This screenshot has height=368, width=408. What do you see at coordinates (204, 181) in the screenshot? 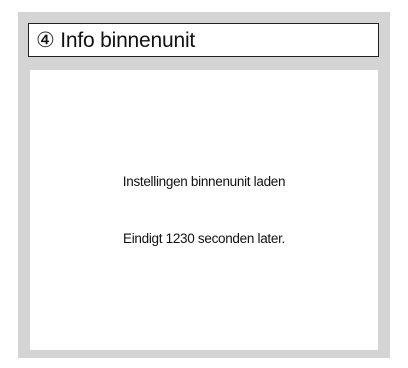
I see `status-message: Instellingen binnenunit laden` at bounding box center [204, 181].